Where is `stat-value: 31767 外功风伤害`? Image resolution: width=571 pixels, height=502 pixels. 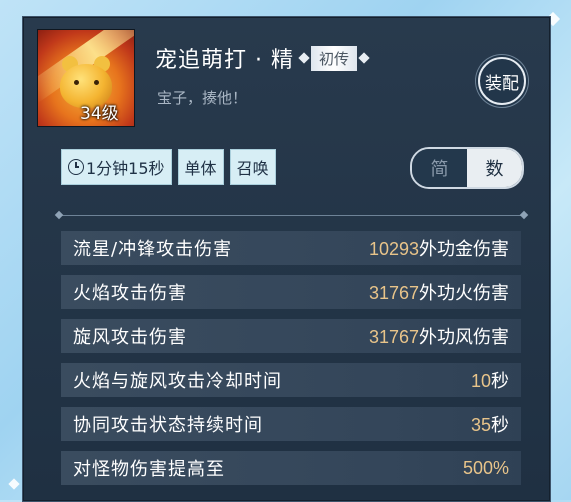 stat-value: 31767 外功风伤害 is located at coordinates (439, 336).